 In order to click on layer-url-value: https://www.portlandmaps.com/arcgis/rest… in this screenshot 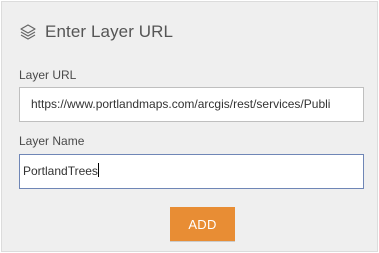, I will do `click(181, 104)`.